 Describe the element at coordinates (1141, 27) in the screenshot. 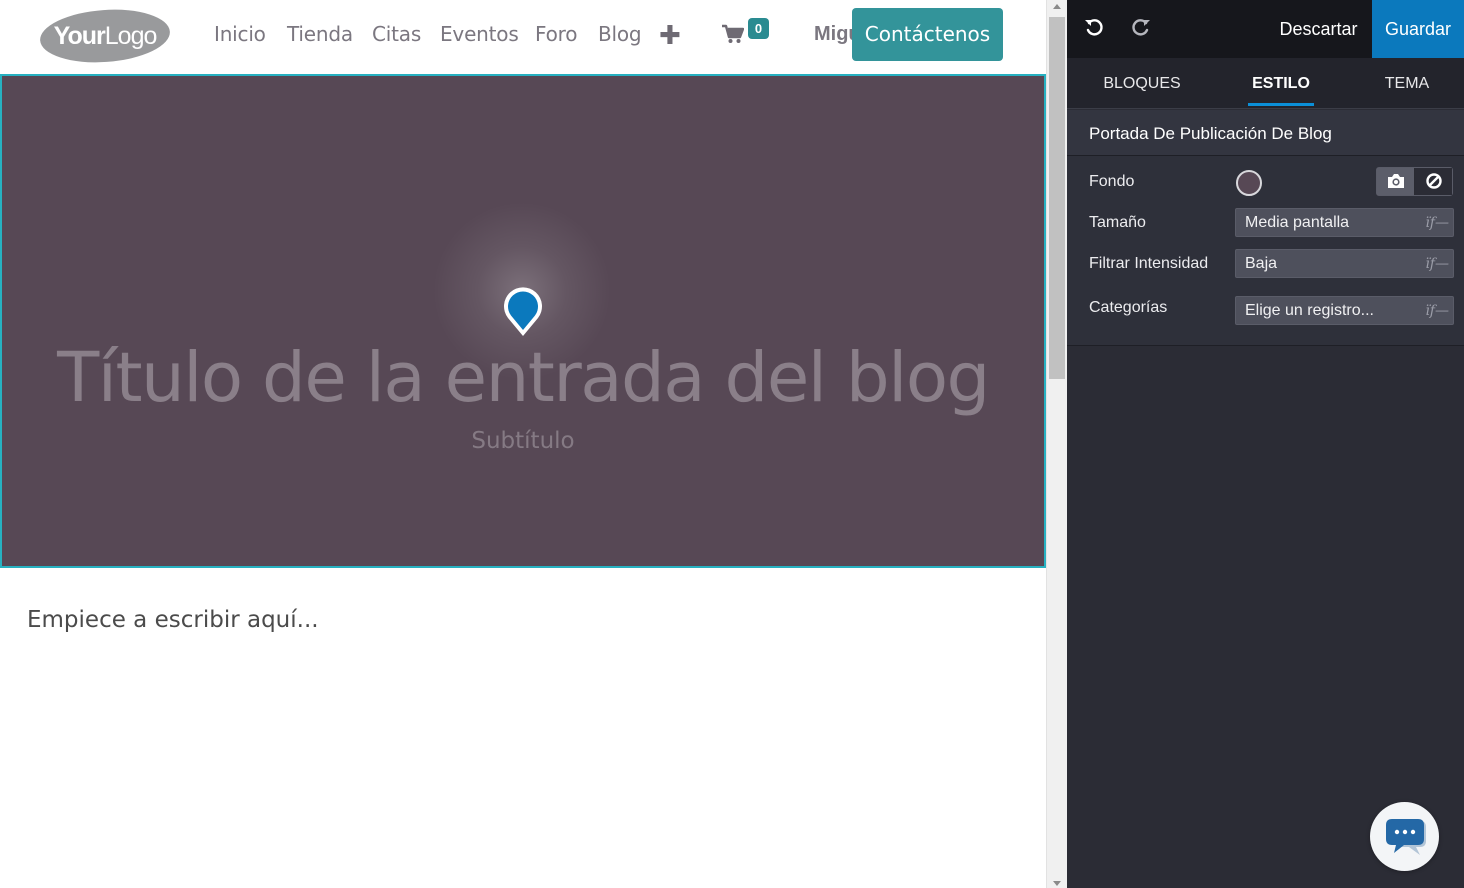

I see `redo-icon` at that location.